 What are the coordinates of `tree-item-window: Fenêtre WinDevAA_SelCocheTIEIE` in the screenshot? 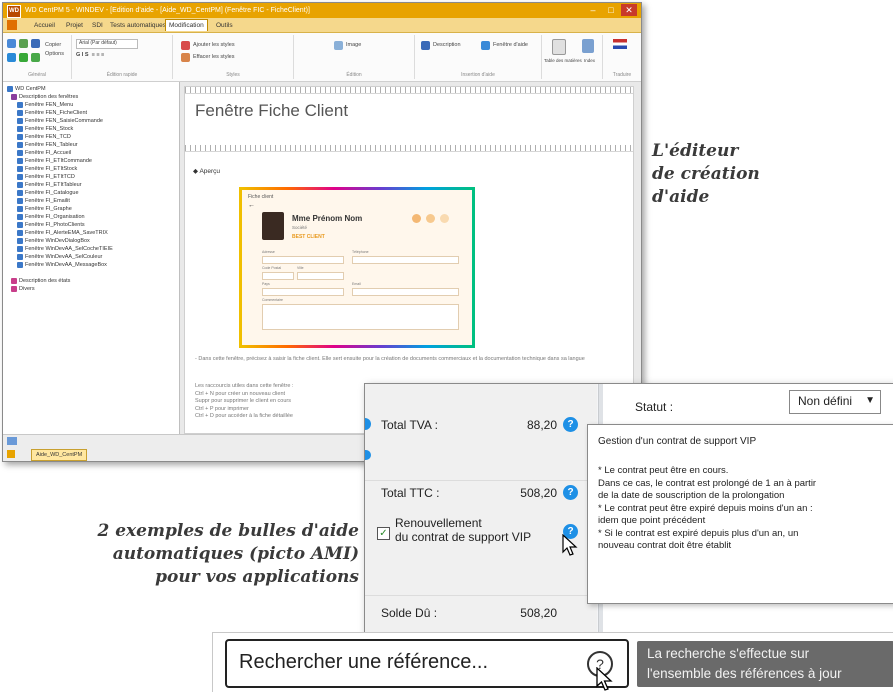 It's located at (65, 249).